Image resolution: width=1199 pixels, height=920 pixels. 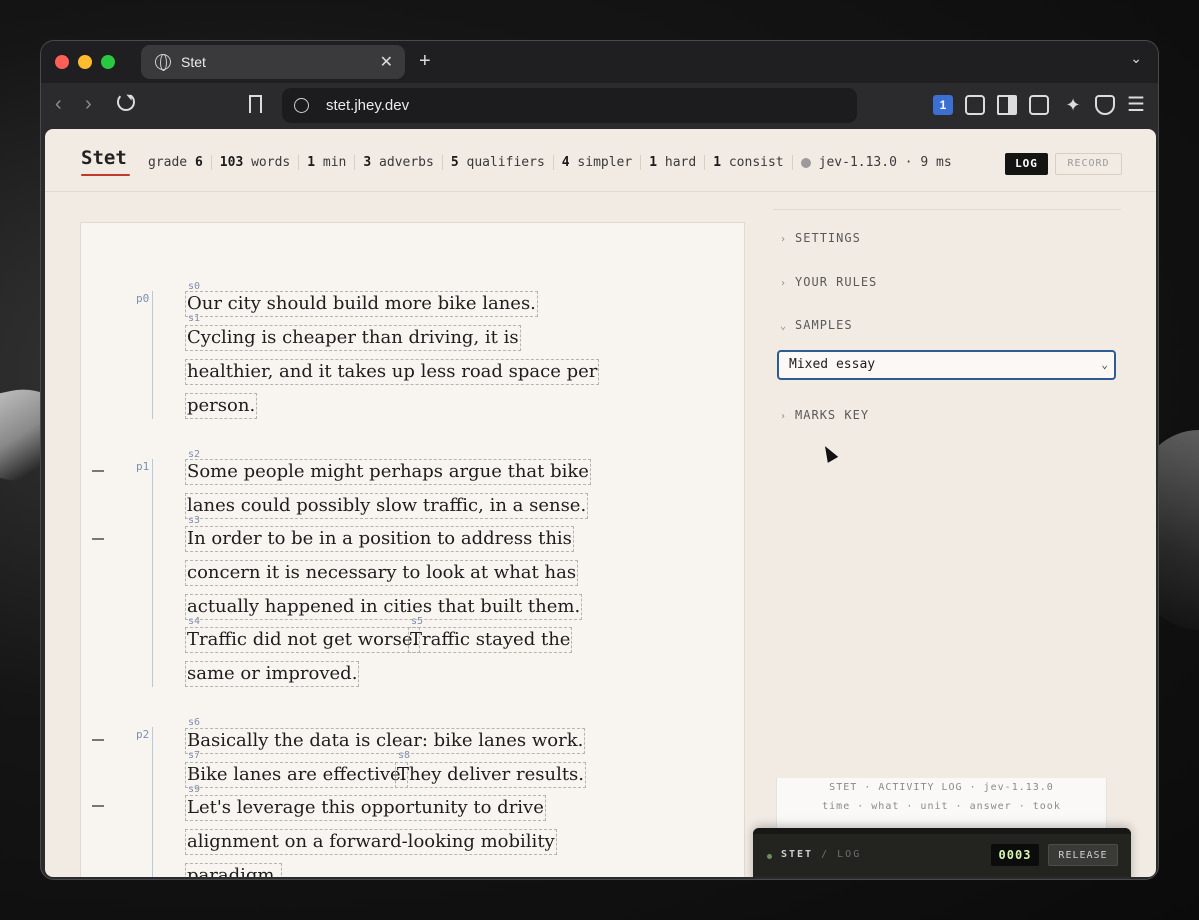 What do you see at coordinates (599, 62) in the screenshot?
I see `tab-bar: Stet ✕ + ⌄` at bounding box center [599, 62].